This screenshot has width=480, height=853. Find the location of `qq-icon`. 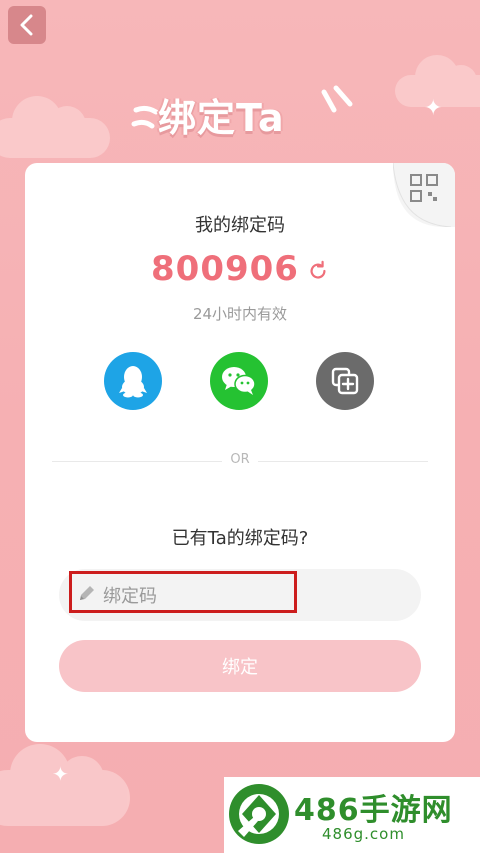

qq-icon is located at coordinates (133, 382).